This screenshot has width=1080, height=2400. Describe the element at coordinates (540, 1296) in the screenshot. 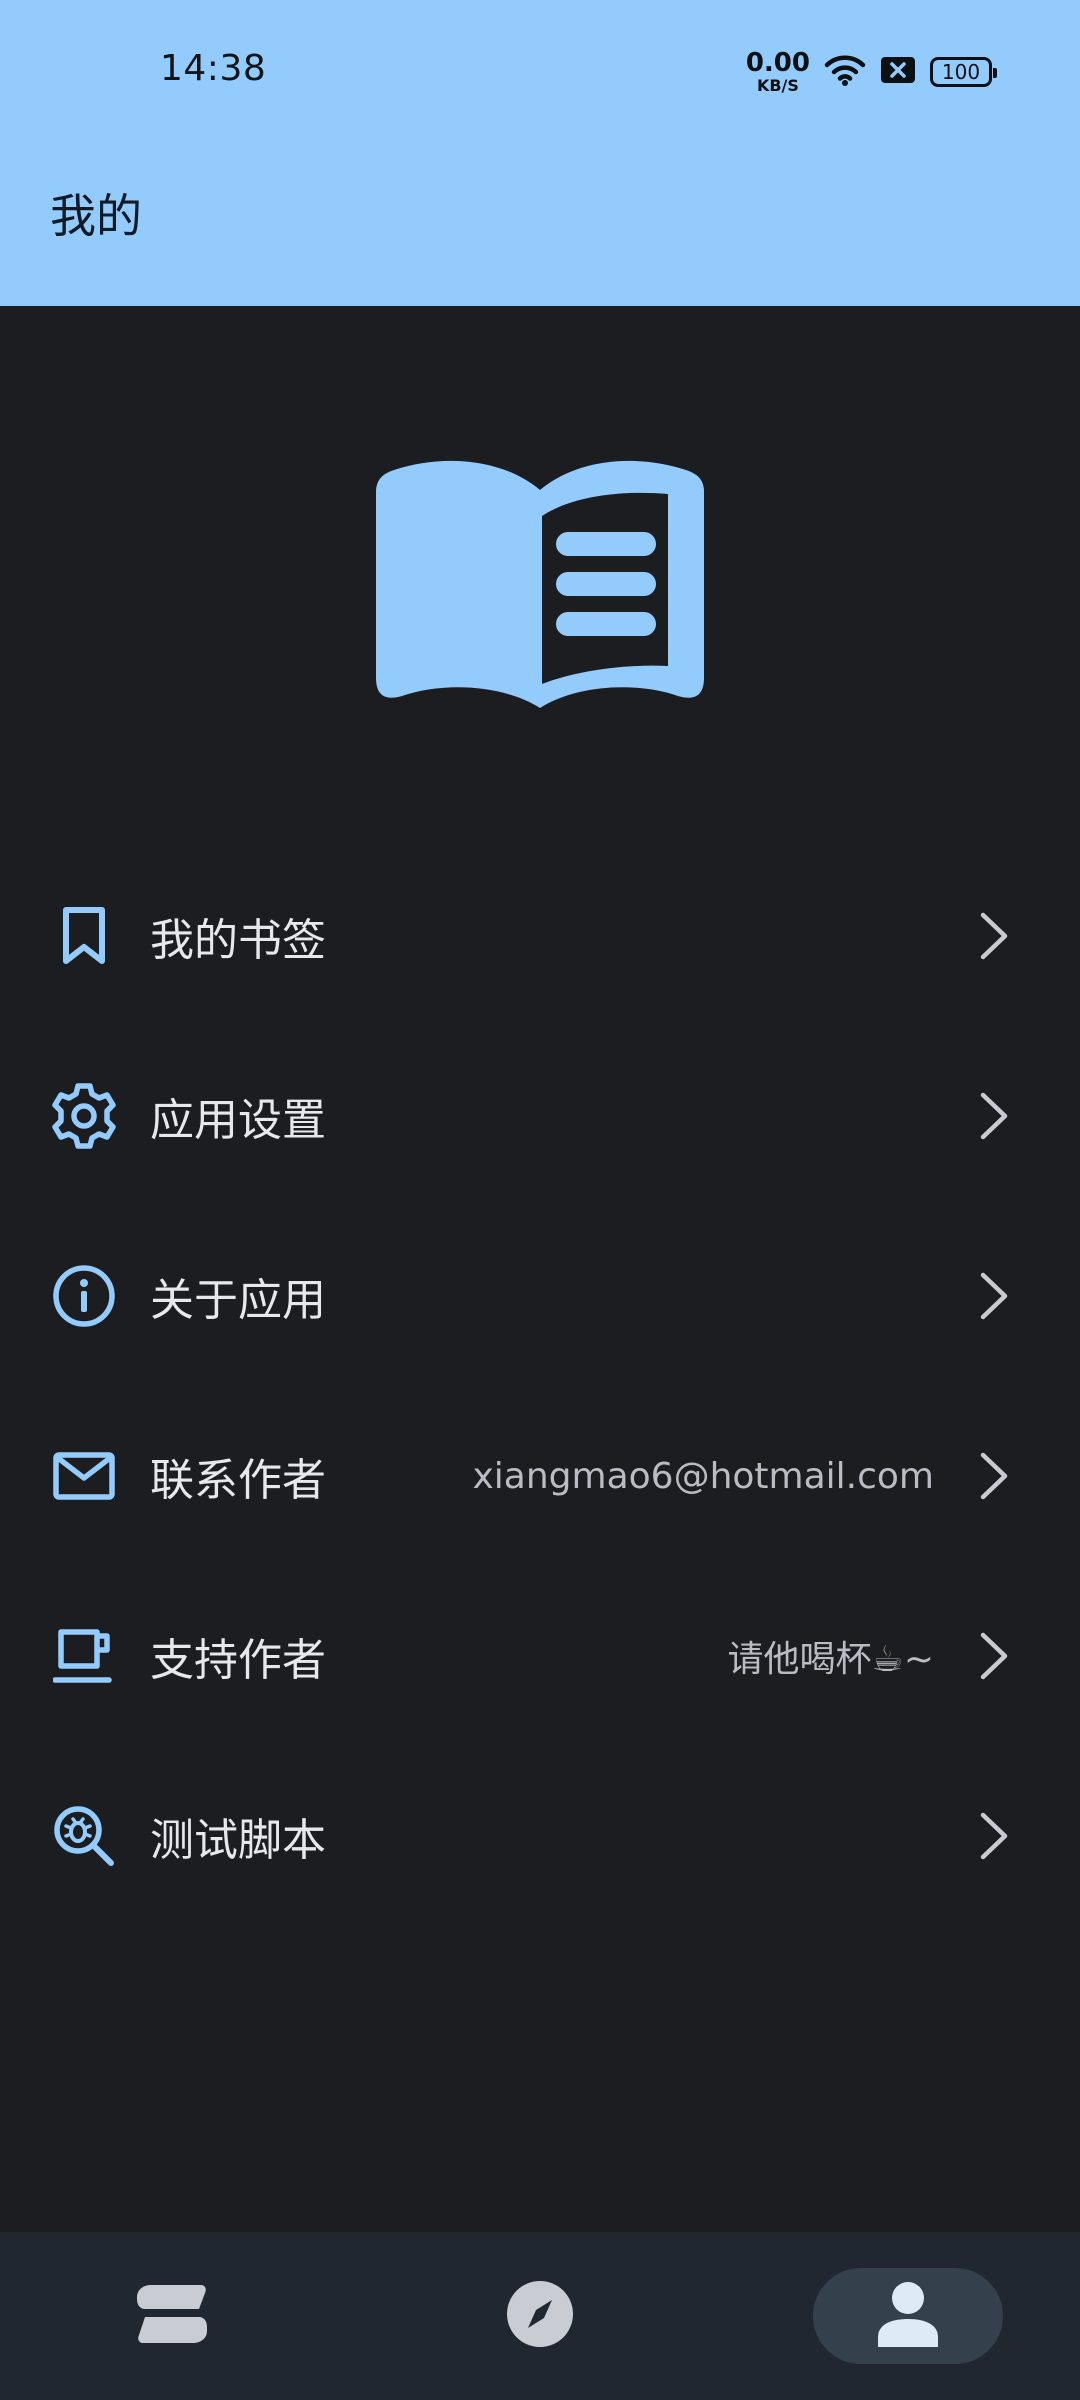

I see `menu-item-about: 关于应用` at that location.